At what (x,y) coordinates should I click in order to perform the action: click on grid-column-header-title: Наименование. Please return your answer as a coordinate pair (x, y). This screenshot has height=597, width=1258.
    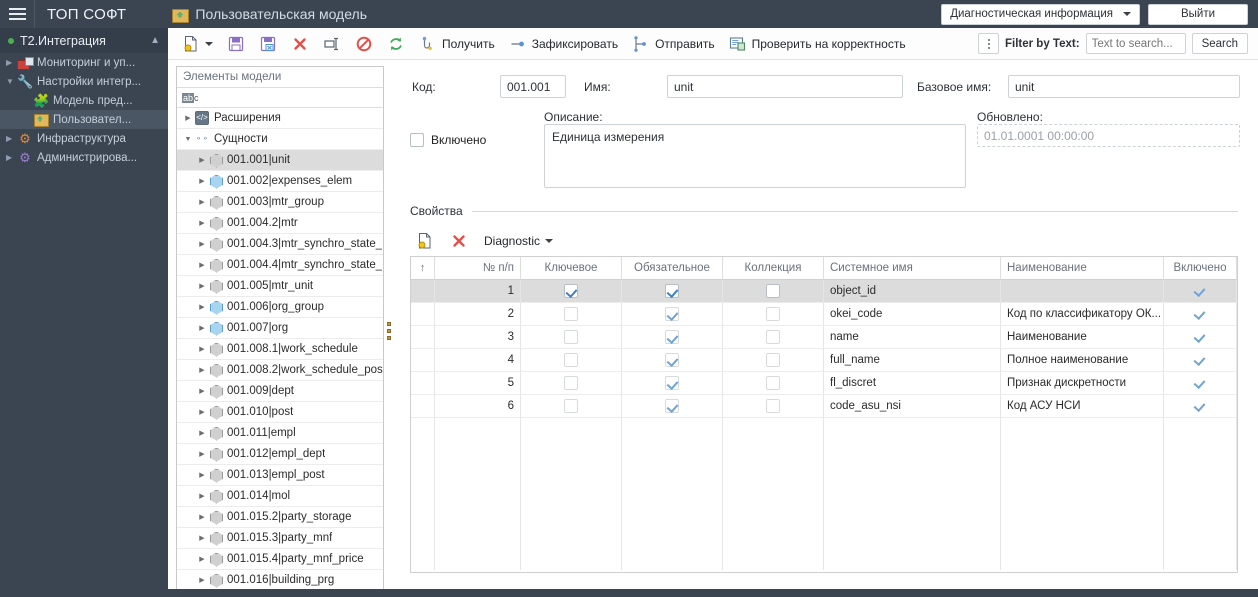
    Looking at the image, I should click on (1082, 268).